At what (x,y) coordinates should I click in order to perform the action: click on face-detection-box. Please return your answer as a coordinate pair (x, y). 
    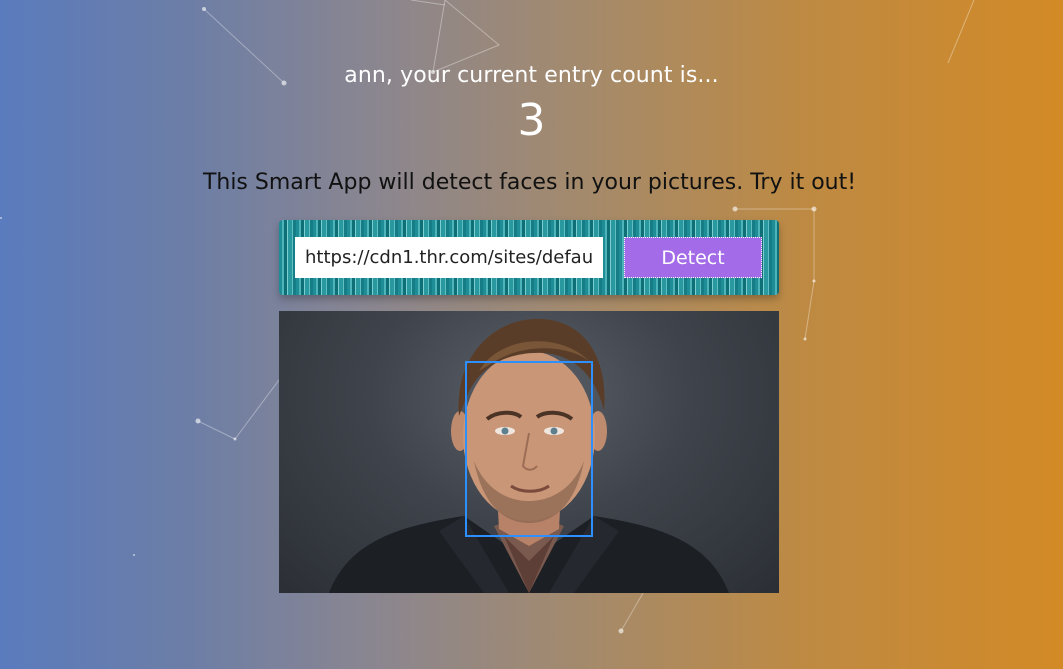
    Looking at the image, I should click on (529, 449).